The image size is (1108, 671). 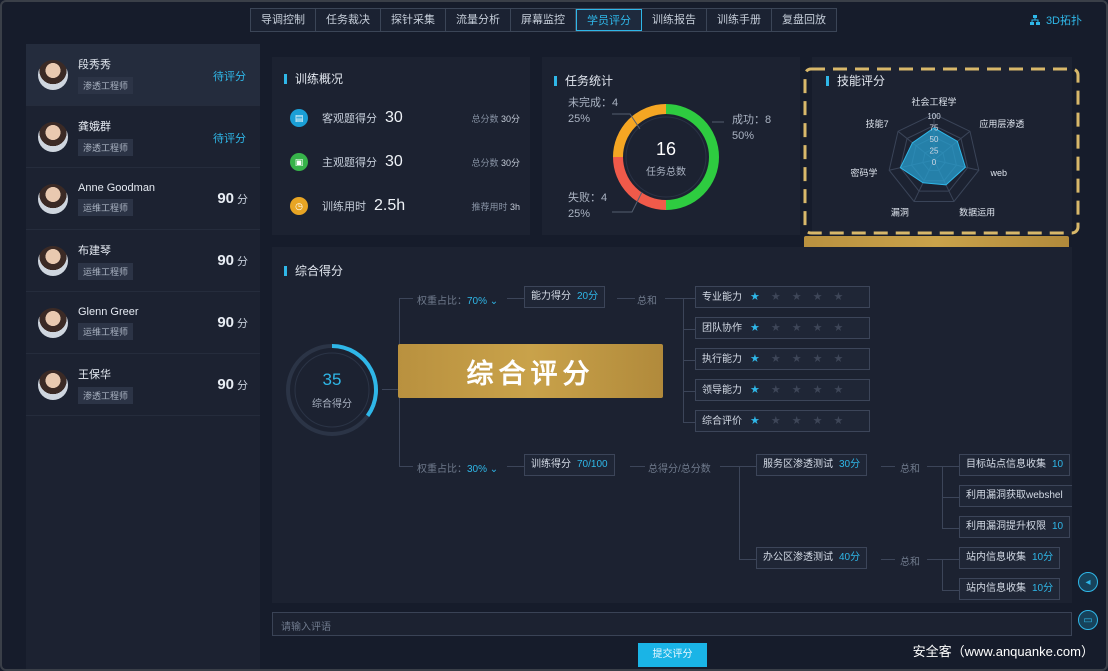 I want to click on student-name: 龚娥群, so click(x=94, y=126).